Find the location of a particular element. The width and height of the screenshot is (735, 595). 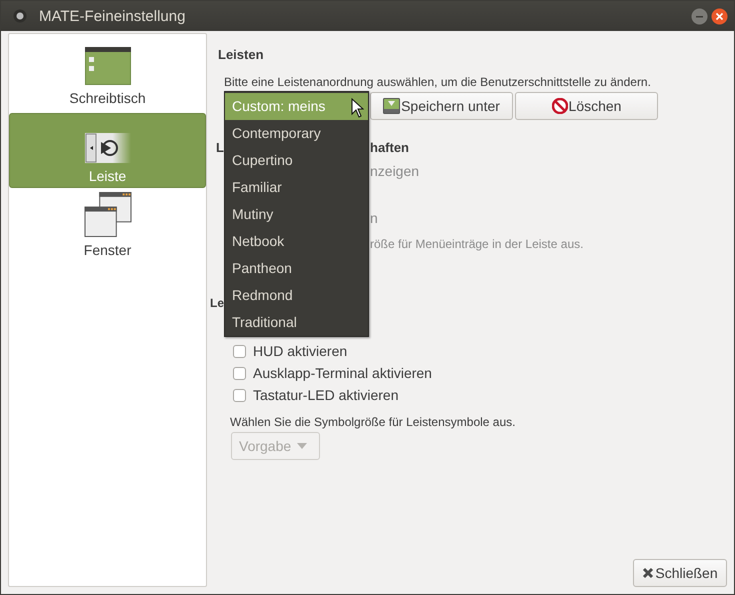

hint-text: Wählen Sie die Symbolgröße für Leistensymbole aus. is located at coordinates (373, 422).